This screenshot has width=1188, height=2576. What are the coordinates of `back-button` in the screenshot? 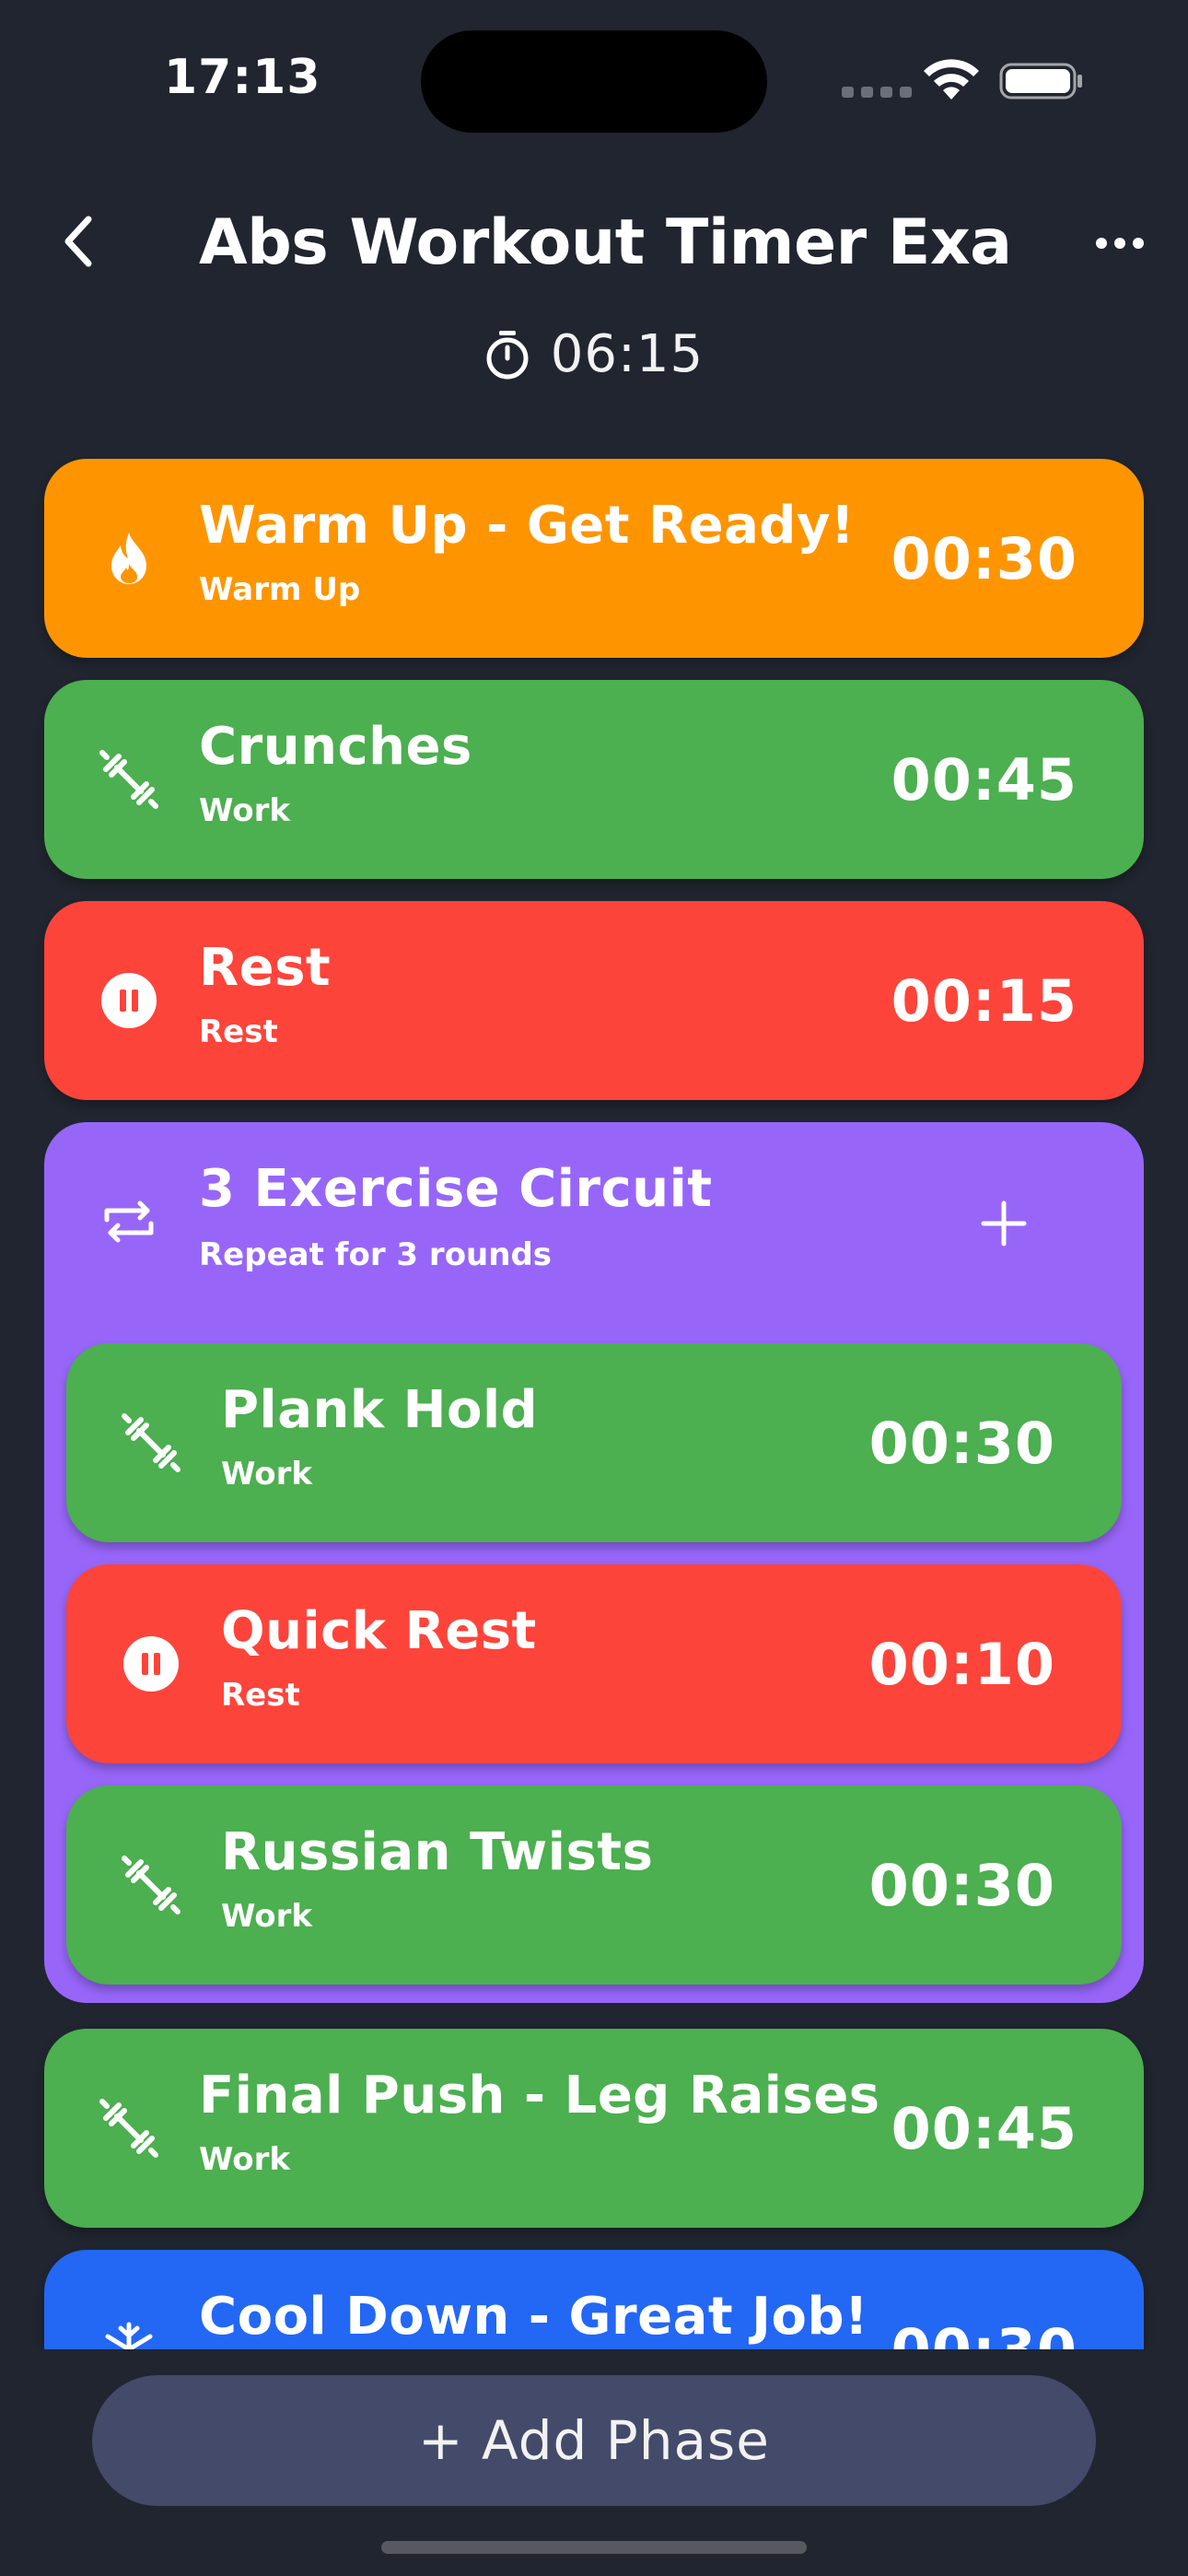 It's located at (77, 241).